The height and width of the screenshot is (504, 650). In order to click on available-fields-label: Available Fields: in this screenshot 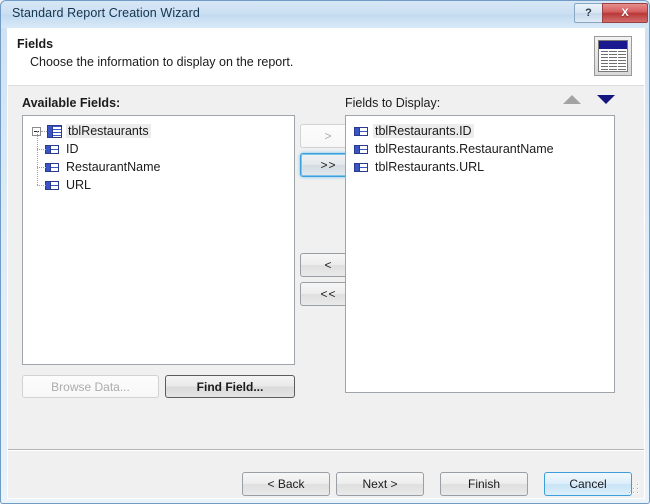, I will do `click(71, 103)`.